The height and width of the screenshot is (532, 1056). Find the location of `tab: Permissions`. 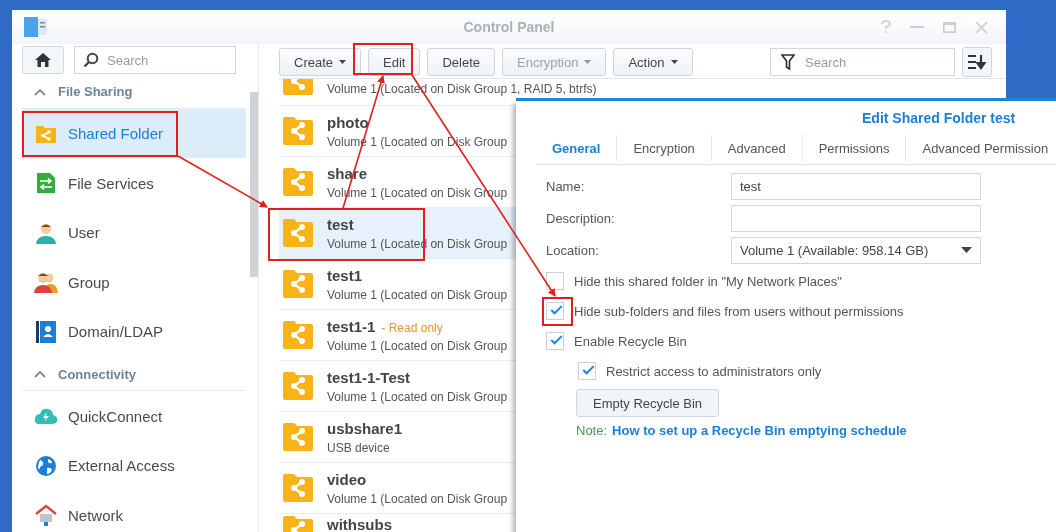

tab: Permissions is located at coordinates (853, 148).